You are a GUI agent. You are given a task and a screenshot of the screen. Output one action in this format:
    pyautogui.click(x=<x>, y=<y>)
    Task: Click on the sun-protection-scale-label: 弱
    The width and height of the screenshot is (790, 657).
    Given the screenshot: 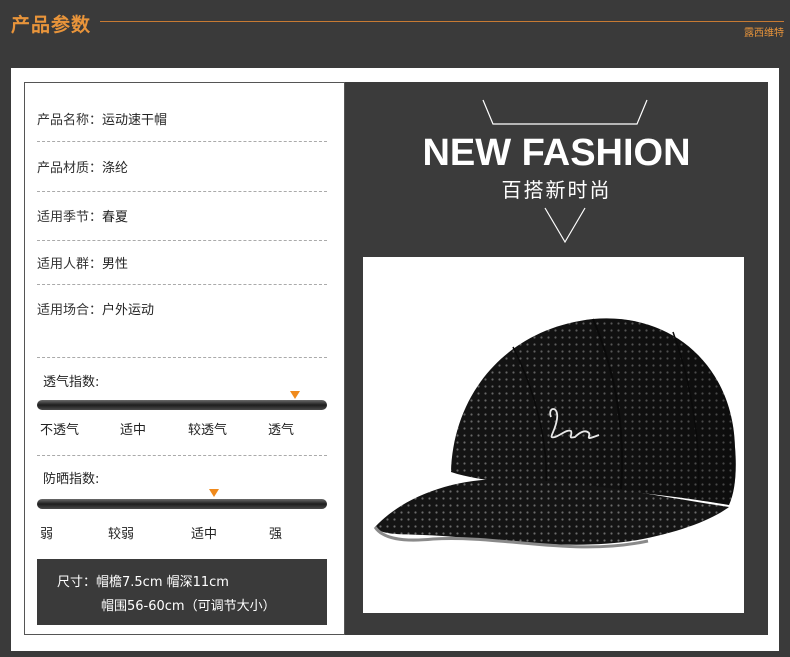 What is the action you would take?
    pyautogui.click(x=47, y=534)
    